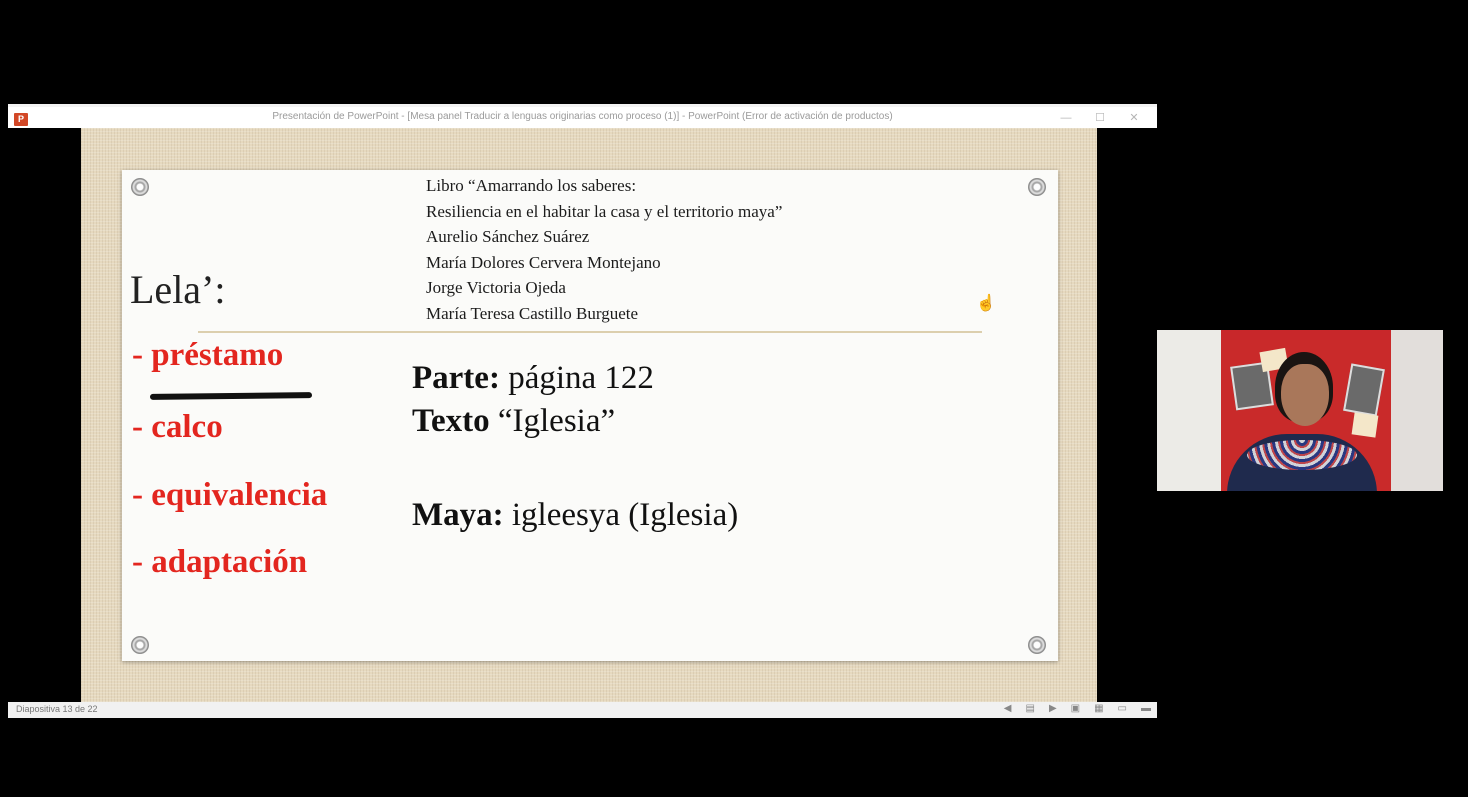  Describe the element at coordinates (177, 427) in the screenshot. I see `term-calco: - calco` at that location.